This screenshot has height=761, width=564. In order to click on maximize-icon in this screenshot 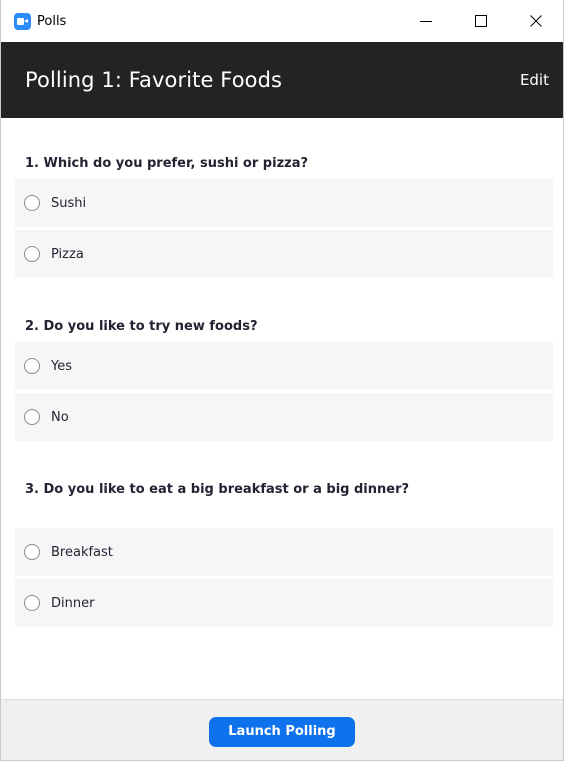, I will do `click(480, 21)`.